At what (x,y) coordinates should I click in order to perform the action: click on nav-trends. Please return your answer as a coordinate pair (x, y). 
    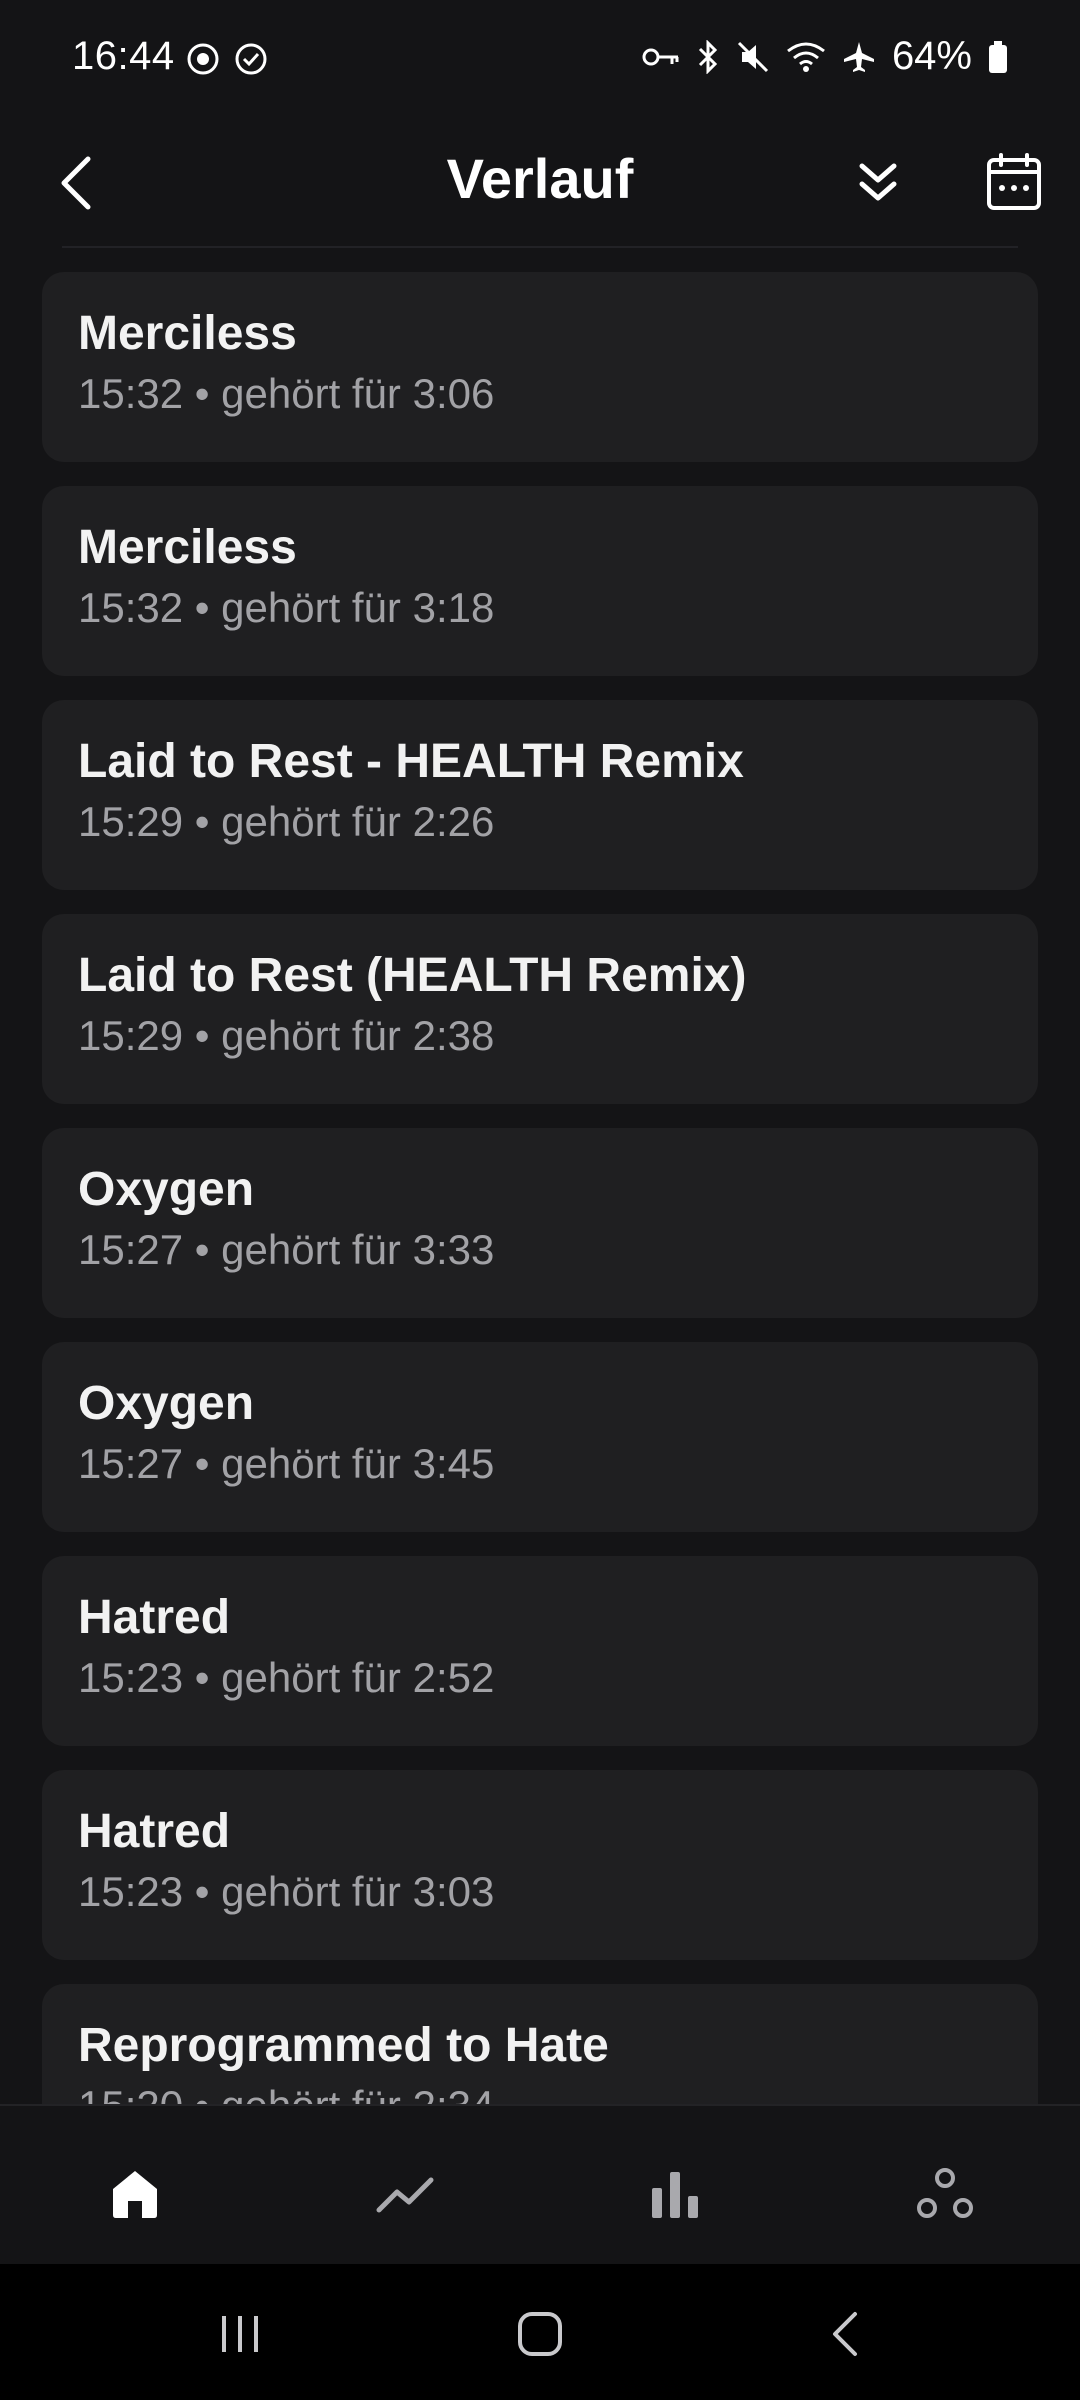
    Looking at the image, I should click on (405, 2194).